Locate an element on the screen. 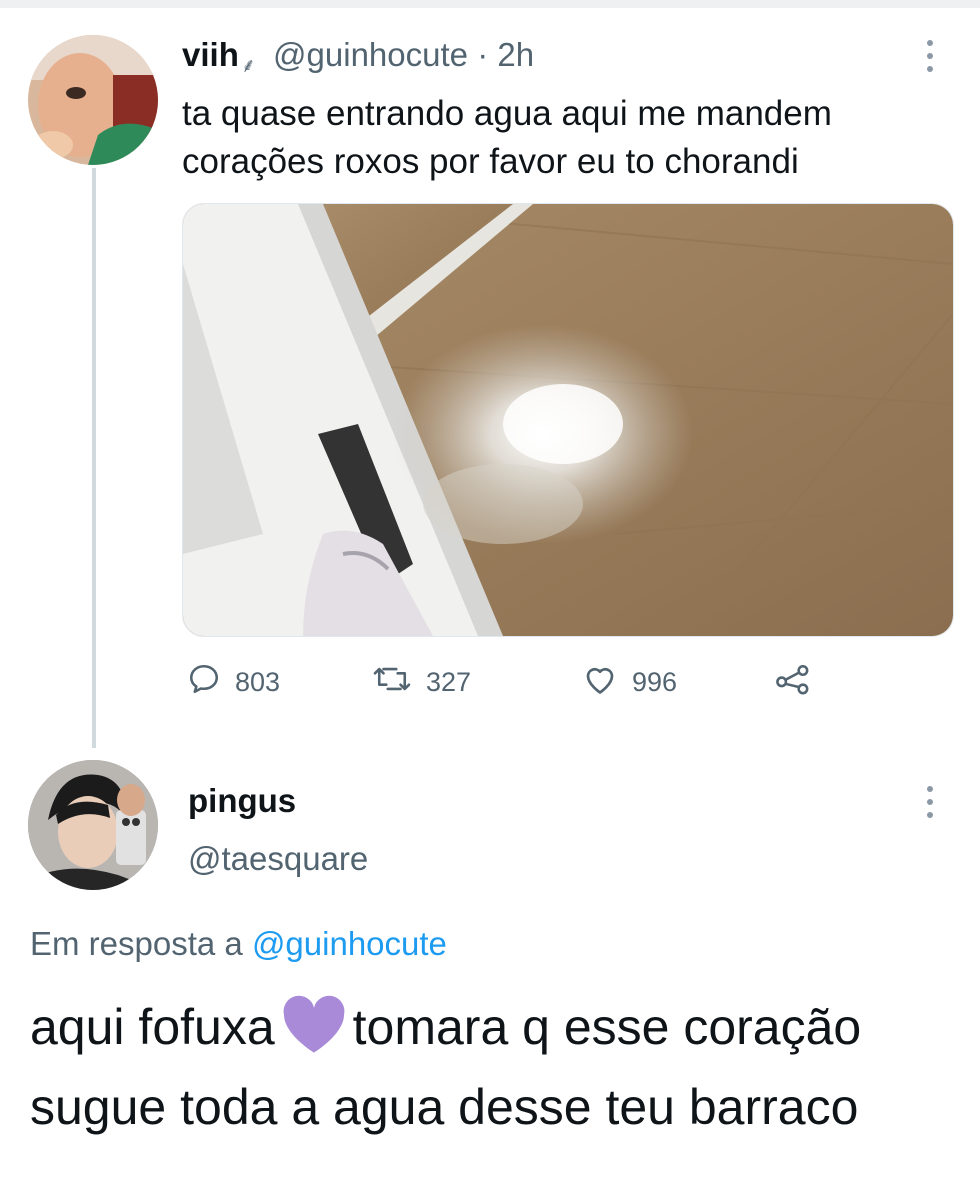 This screenshot has height=1200, width=980. tweet-header: viih ⸙ @guinhocute · 2h is located at coordinates (358, 57).